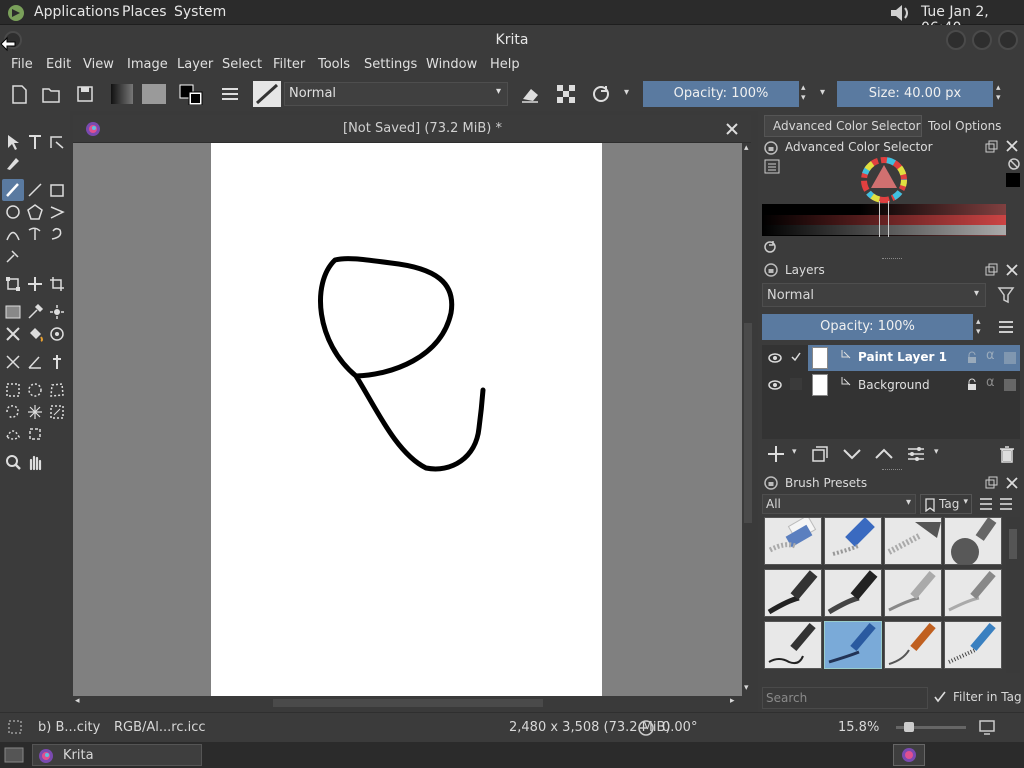 This screenshot has height=768, width=1024. Describe the element at coordinates (13, 462) in the screenshot. I see `zoom-tool-icon` at that location.